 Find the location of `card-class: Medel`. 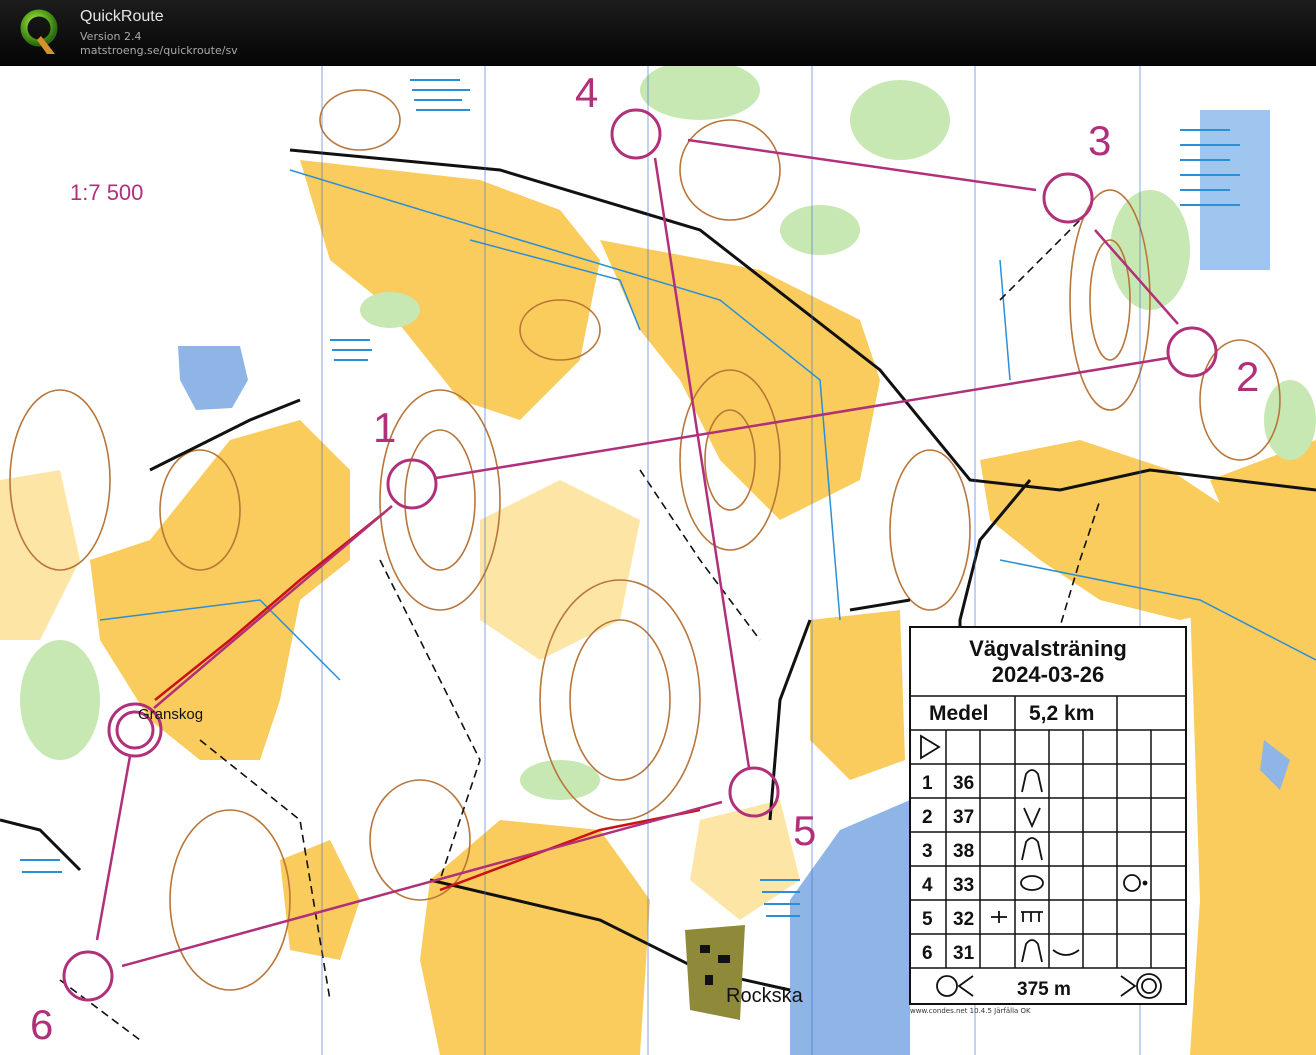

card-class: Medel is located at coordinates (959, 713).